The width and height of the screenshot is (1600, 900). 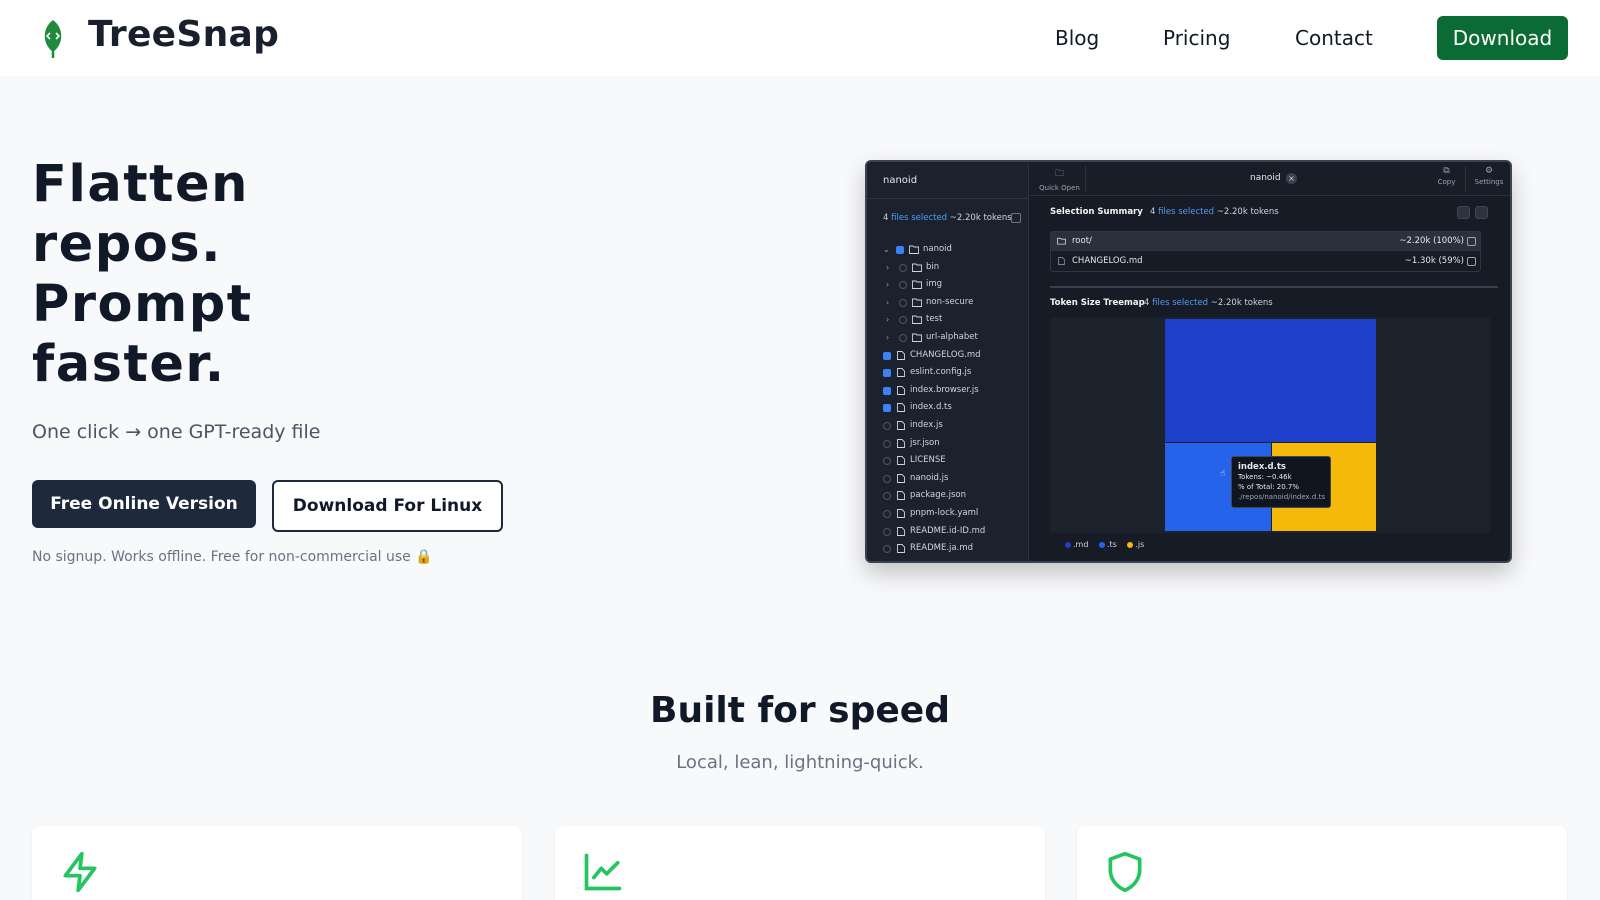 What do you see at coordinates (1108, 544) in the screenshot?
I see `treemap-legend: .md .ts .js` at bounding box center [1108, 544].